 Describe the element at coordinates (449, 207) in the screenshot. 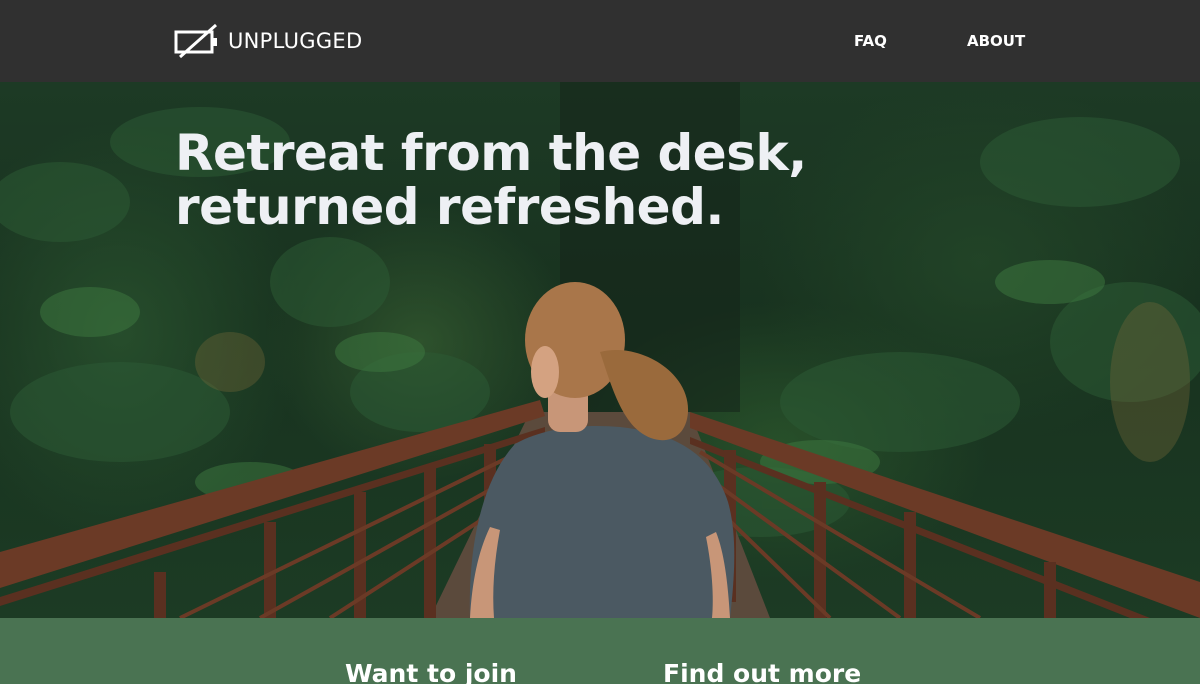

I see `hero-headline-line-2: returned refreshed.` at that location.